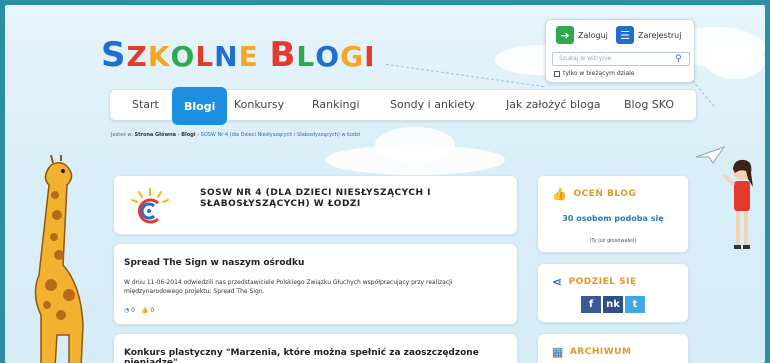 The width and height of the screenshot is (770, 363). I want to click on logo-letter: G, so click(352, 56).